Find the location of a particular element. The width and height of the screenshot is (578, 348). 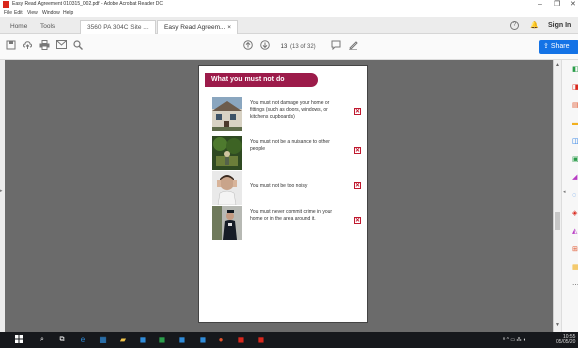

combine-files-icon: ◫ is located at coordinates (575, 142).